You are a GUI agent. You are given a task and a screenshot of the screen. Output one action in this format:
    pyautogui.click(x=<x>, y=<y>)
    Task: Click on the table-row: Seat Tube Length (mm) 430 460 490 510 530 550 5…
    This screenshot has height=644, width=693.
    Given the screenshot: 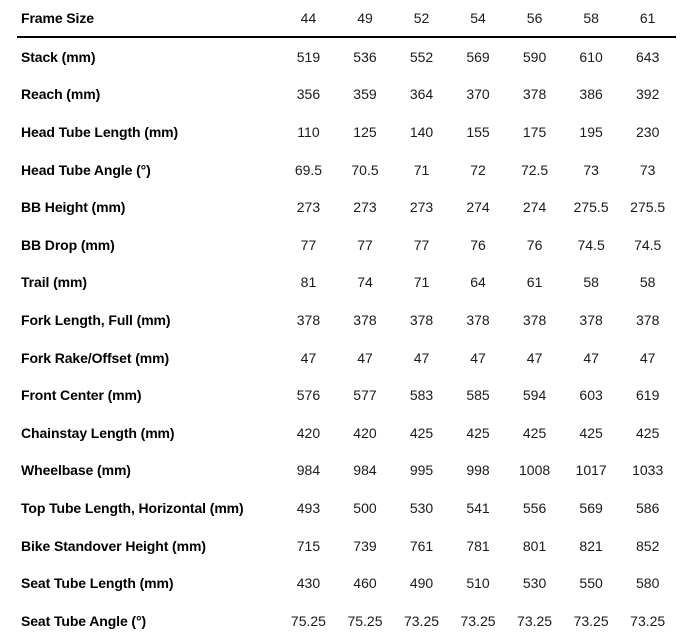 What is the action you would take?
    pyautogui.click(x=346, y=583)
    